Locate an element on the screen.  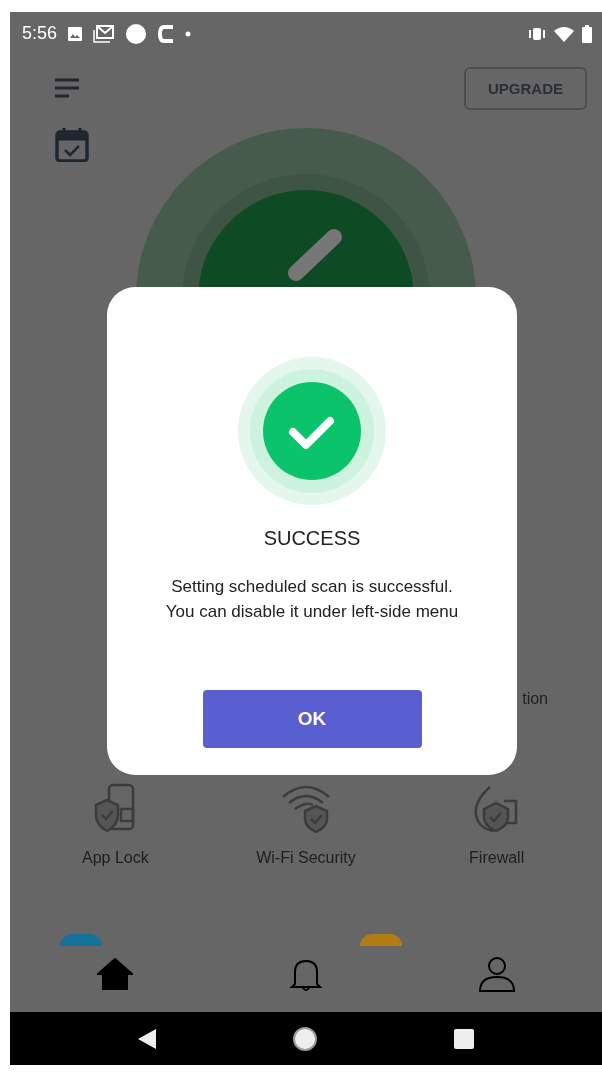
clock-time: 5:56 is located at coordinates (40, 33).